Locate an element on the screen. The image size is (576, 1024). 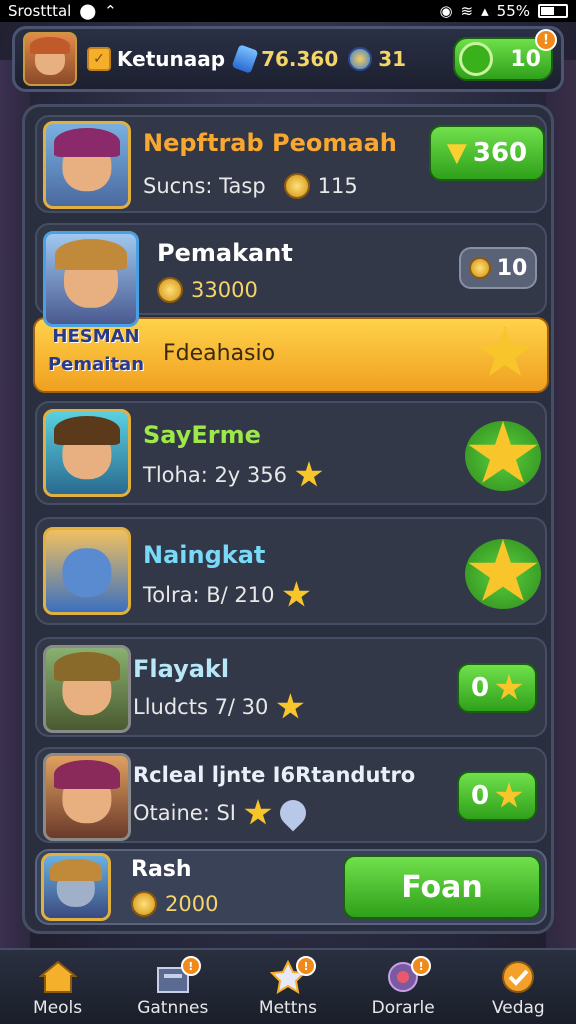
header-subtitle-group: Sucns: Tasp 115 is located at coordinates (250, 186).